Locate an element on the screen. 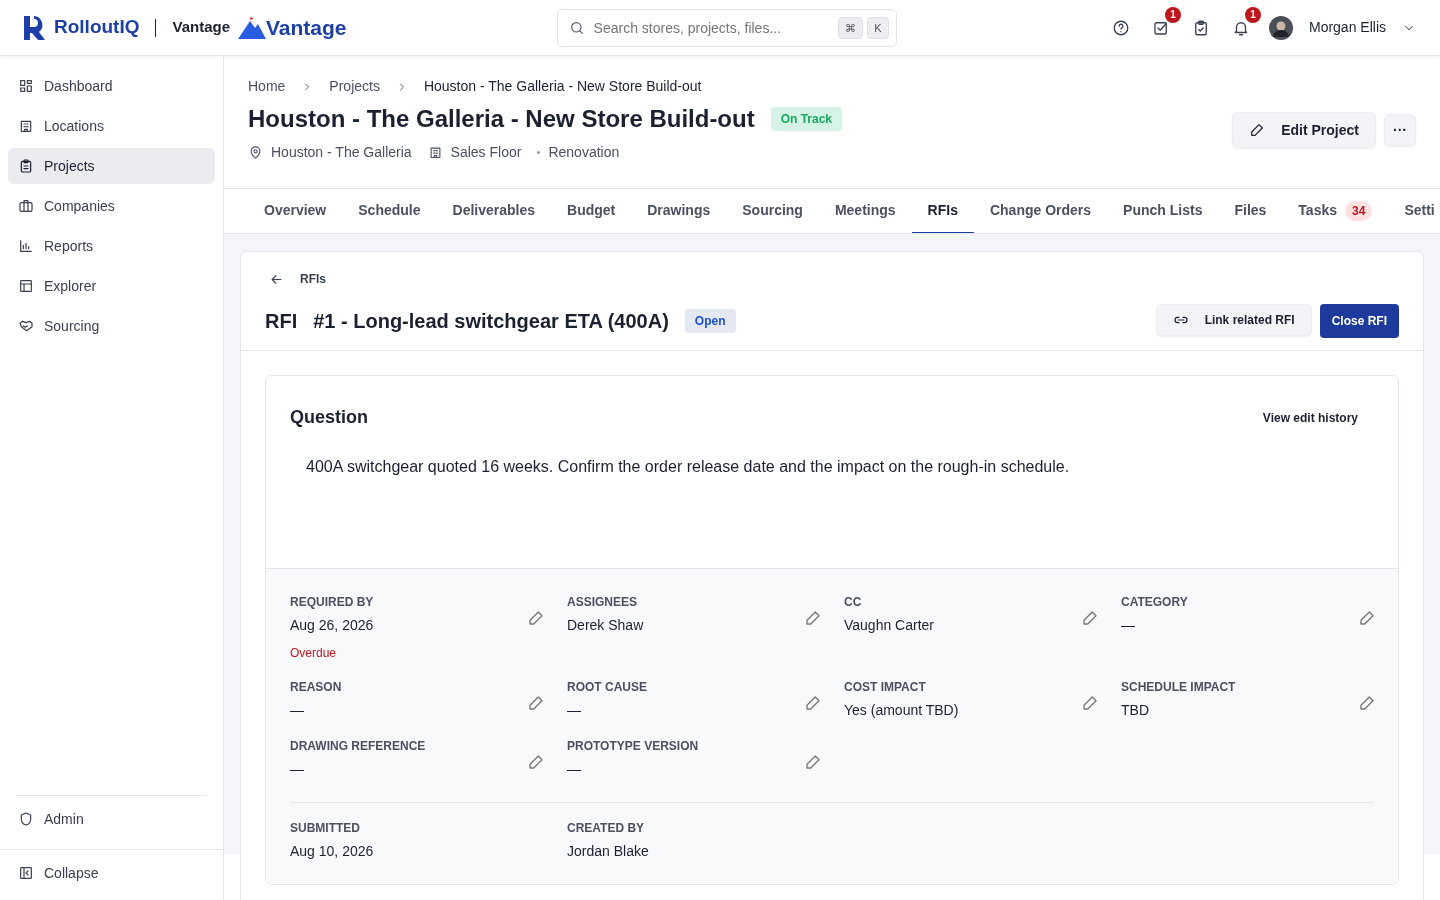 The image size is (1440, 900). breadcrumb-link: Projects is located at coordinates (354, 86).